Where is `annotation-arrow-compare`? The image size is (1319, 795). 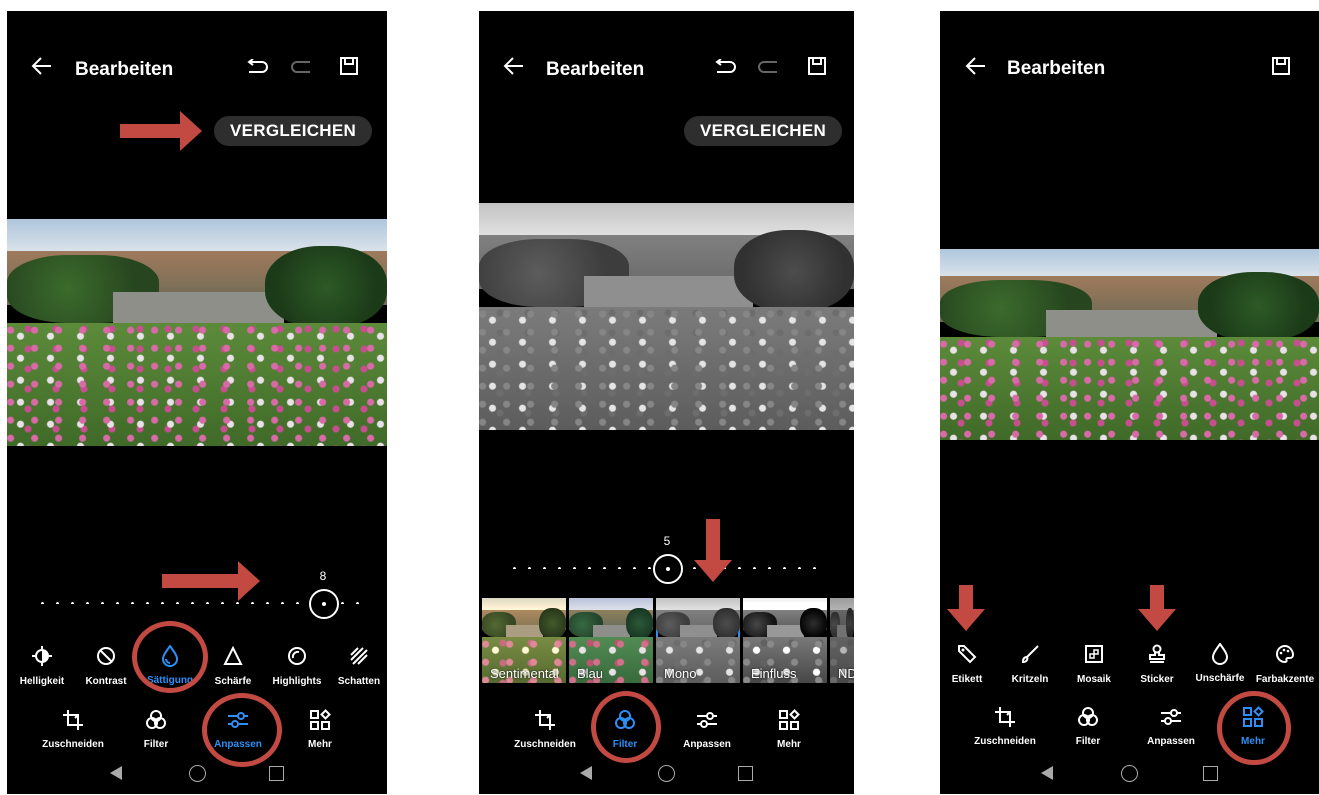 annotation-arrow-compare is located at coordinates (161, 131).